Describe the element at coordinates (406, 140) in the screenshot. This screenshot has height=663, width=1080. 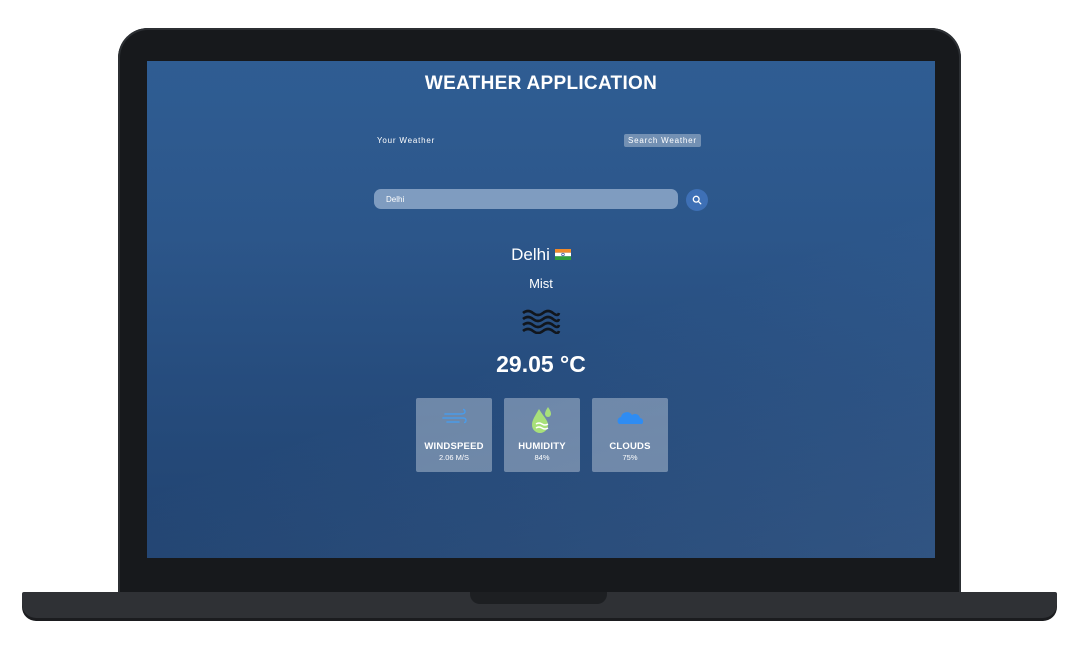
I see `tab-your-weather: Your Weather` at that location.